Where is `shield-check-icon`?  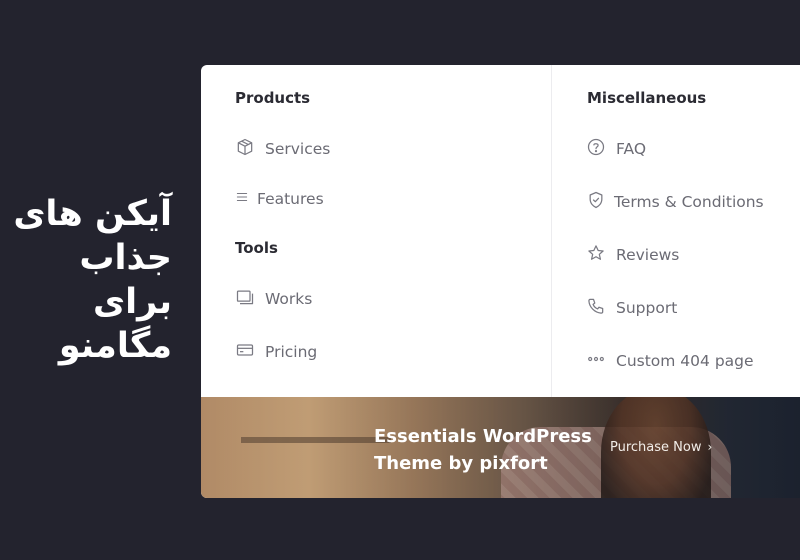
shield-check-icon is located at coordinates (596, 202).